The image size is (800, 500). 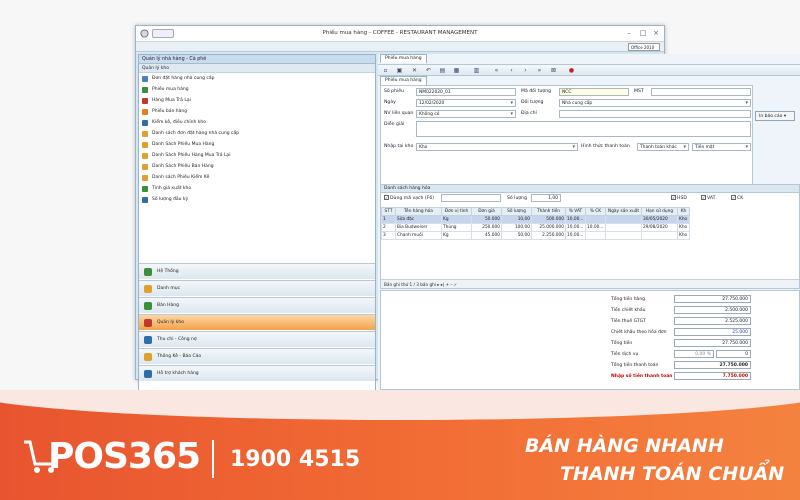 I want to click on export-icon: ▦, so click(x=456, y=70).